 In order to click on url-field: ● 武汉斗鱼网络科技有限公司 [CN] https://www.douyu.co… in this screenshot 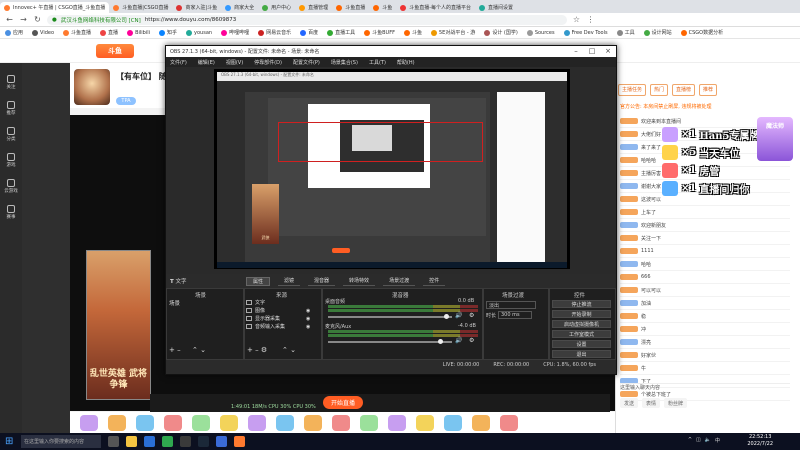, I will do `click(307, 19)`.